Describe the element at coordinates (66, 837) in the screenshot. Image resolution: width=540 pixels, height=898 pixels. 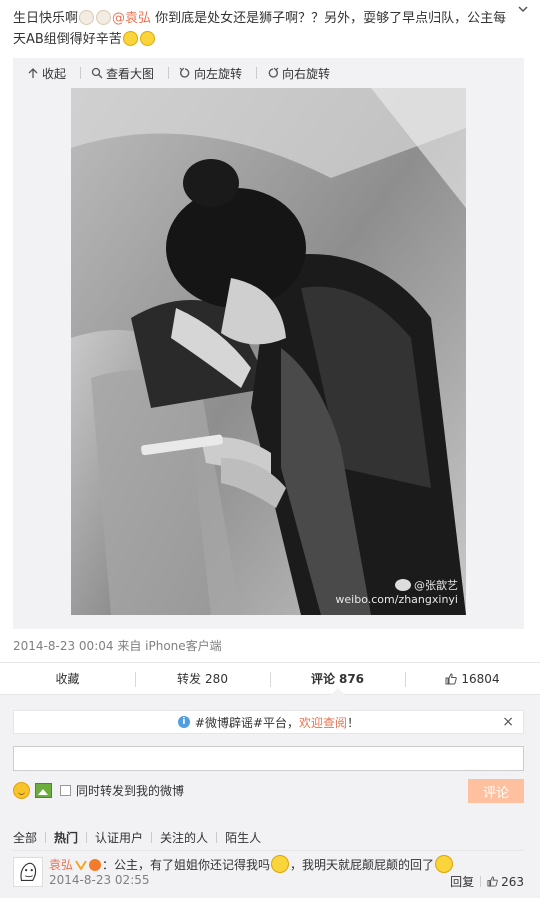
I see `filter-hot: 热门` at that location.